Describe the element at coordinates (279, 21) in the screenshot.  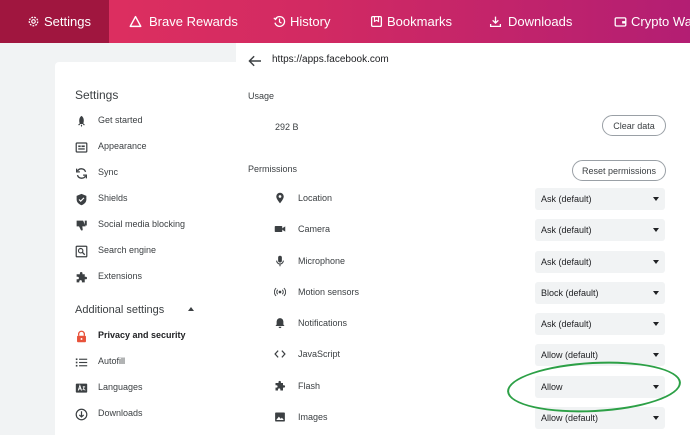
I see `history-icon` at that location.